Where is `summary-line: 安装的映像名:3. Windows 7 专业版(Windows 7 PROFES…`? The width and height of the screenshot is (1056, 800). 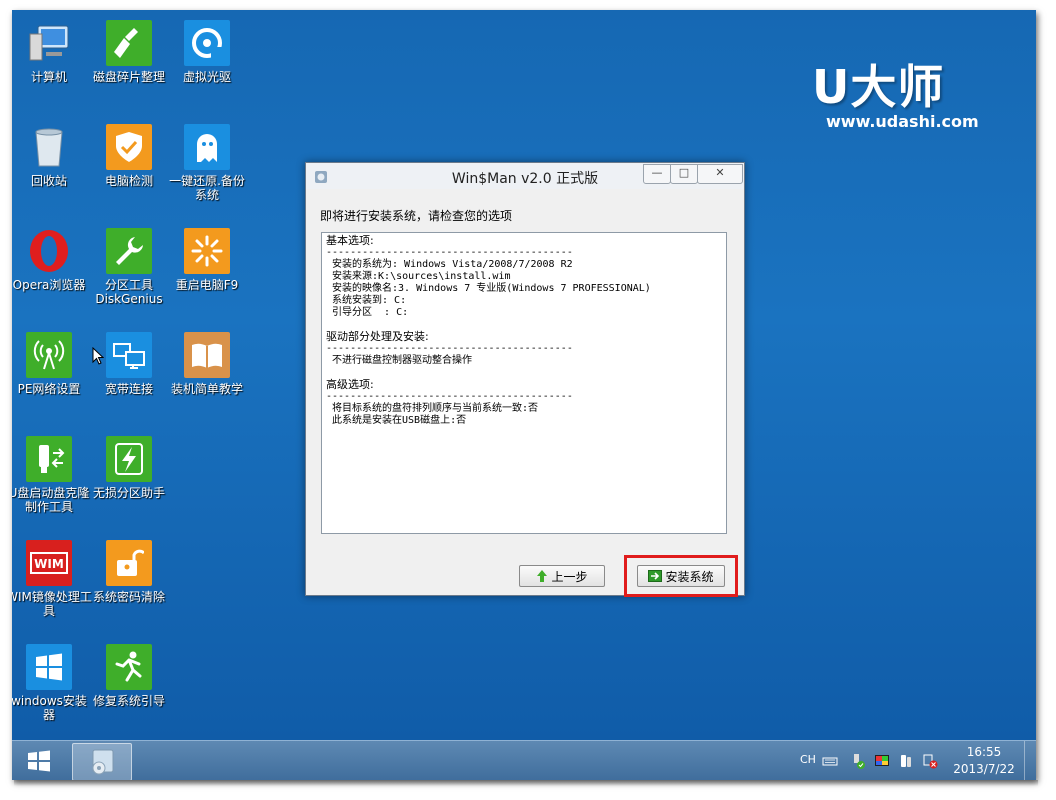 summary-line: 安装的映像名:3. Windows 7 专业版(Windows 7 PROFES… is located at coordinates (488, 288).